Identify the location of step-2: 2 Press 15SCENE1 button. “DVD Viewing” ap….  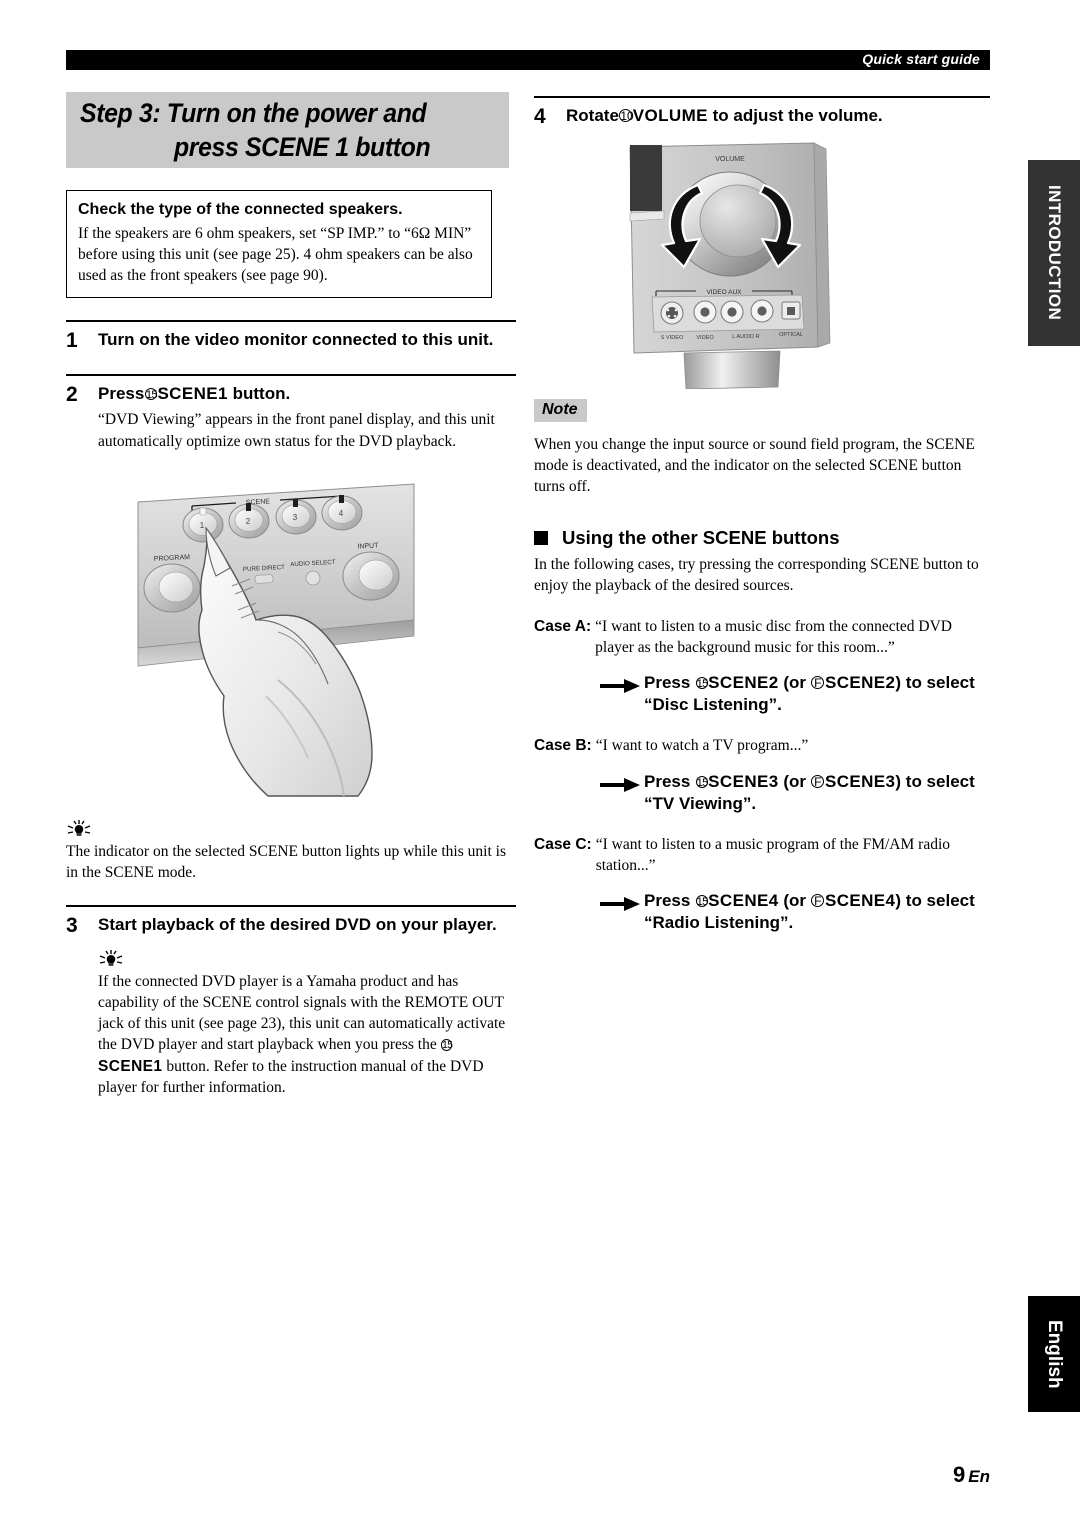
(291, 417).